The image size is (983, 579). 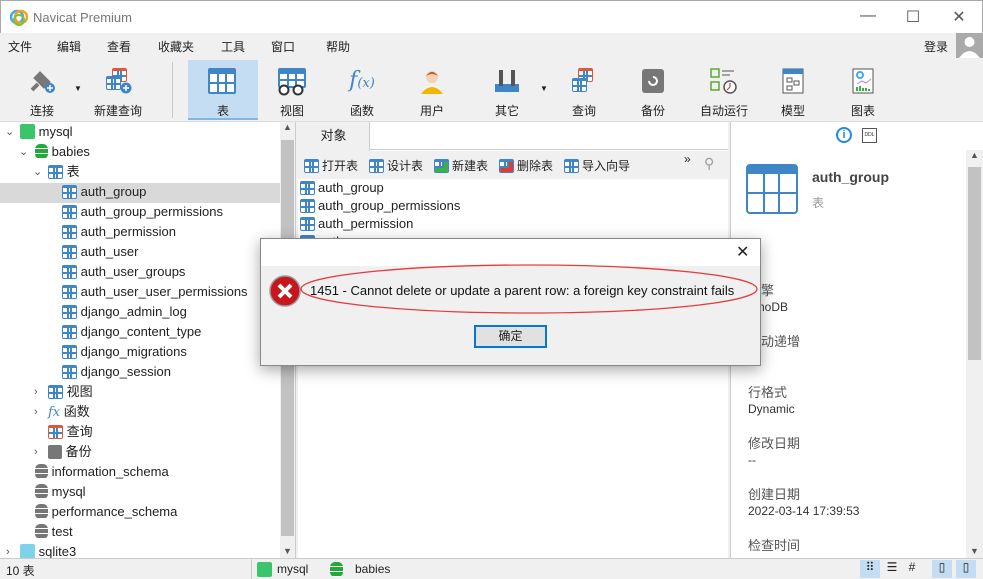 I want to click on tree-table-item: auth_user_groups, so click(x=123, y=272).